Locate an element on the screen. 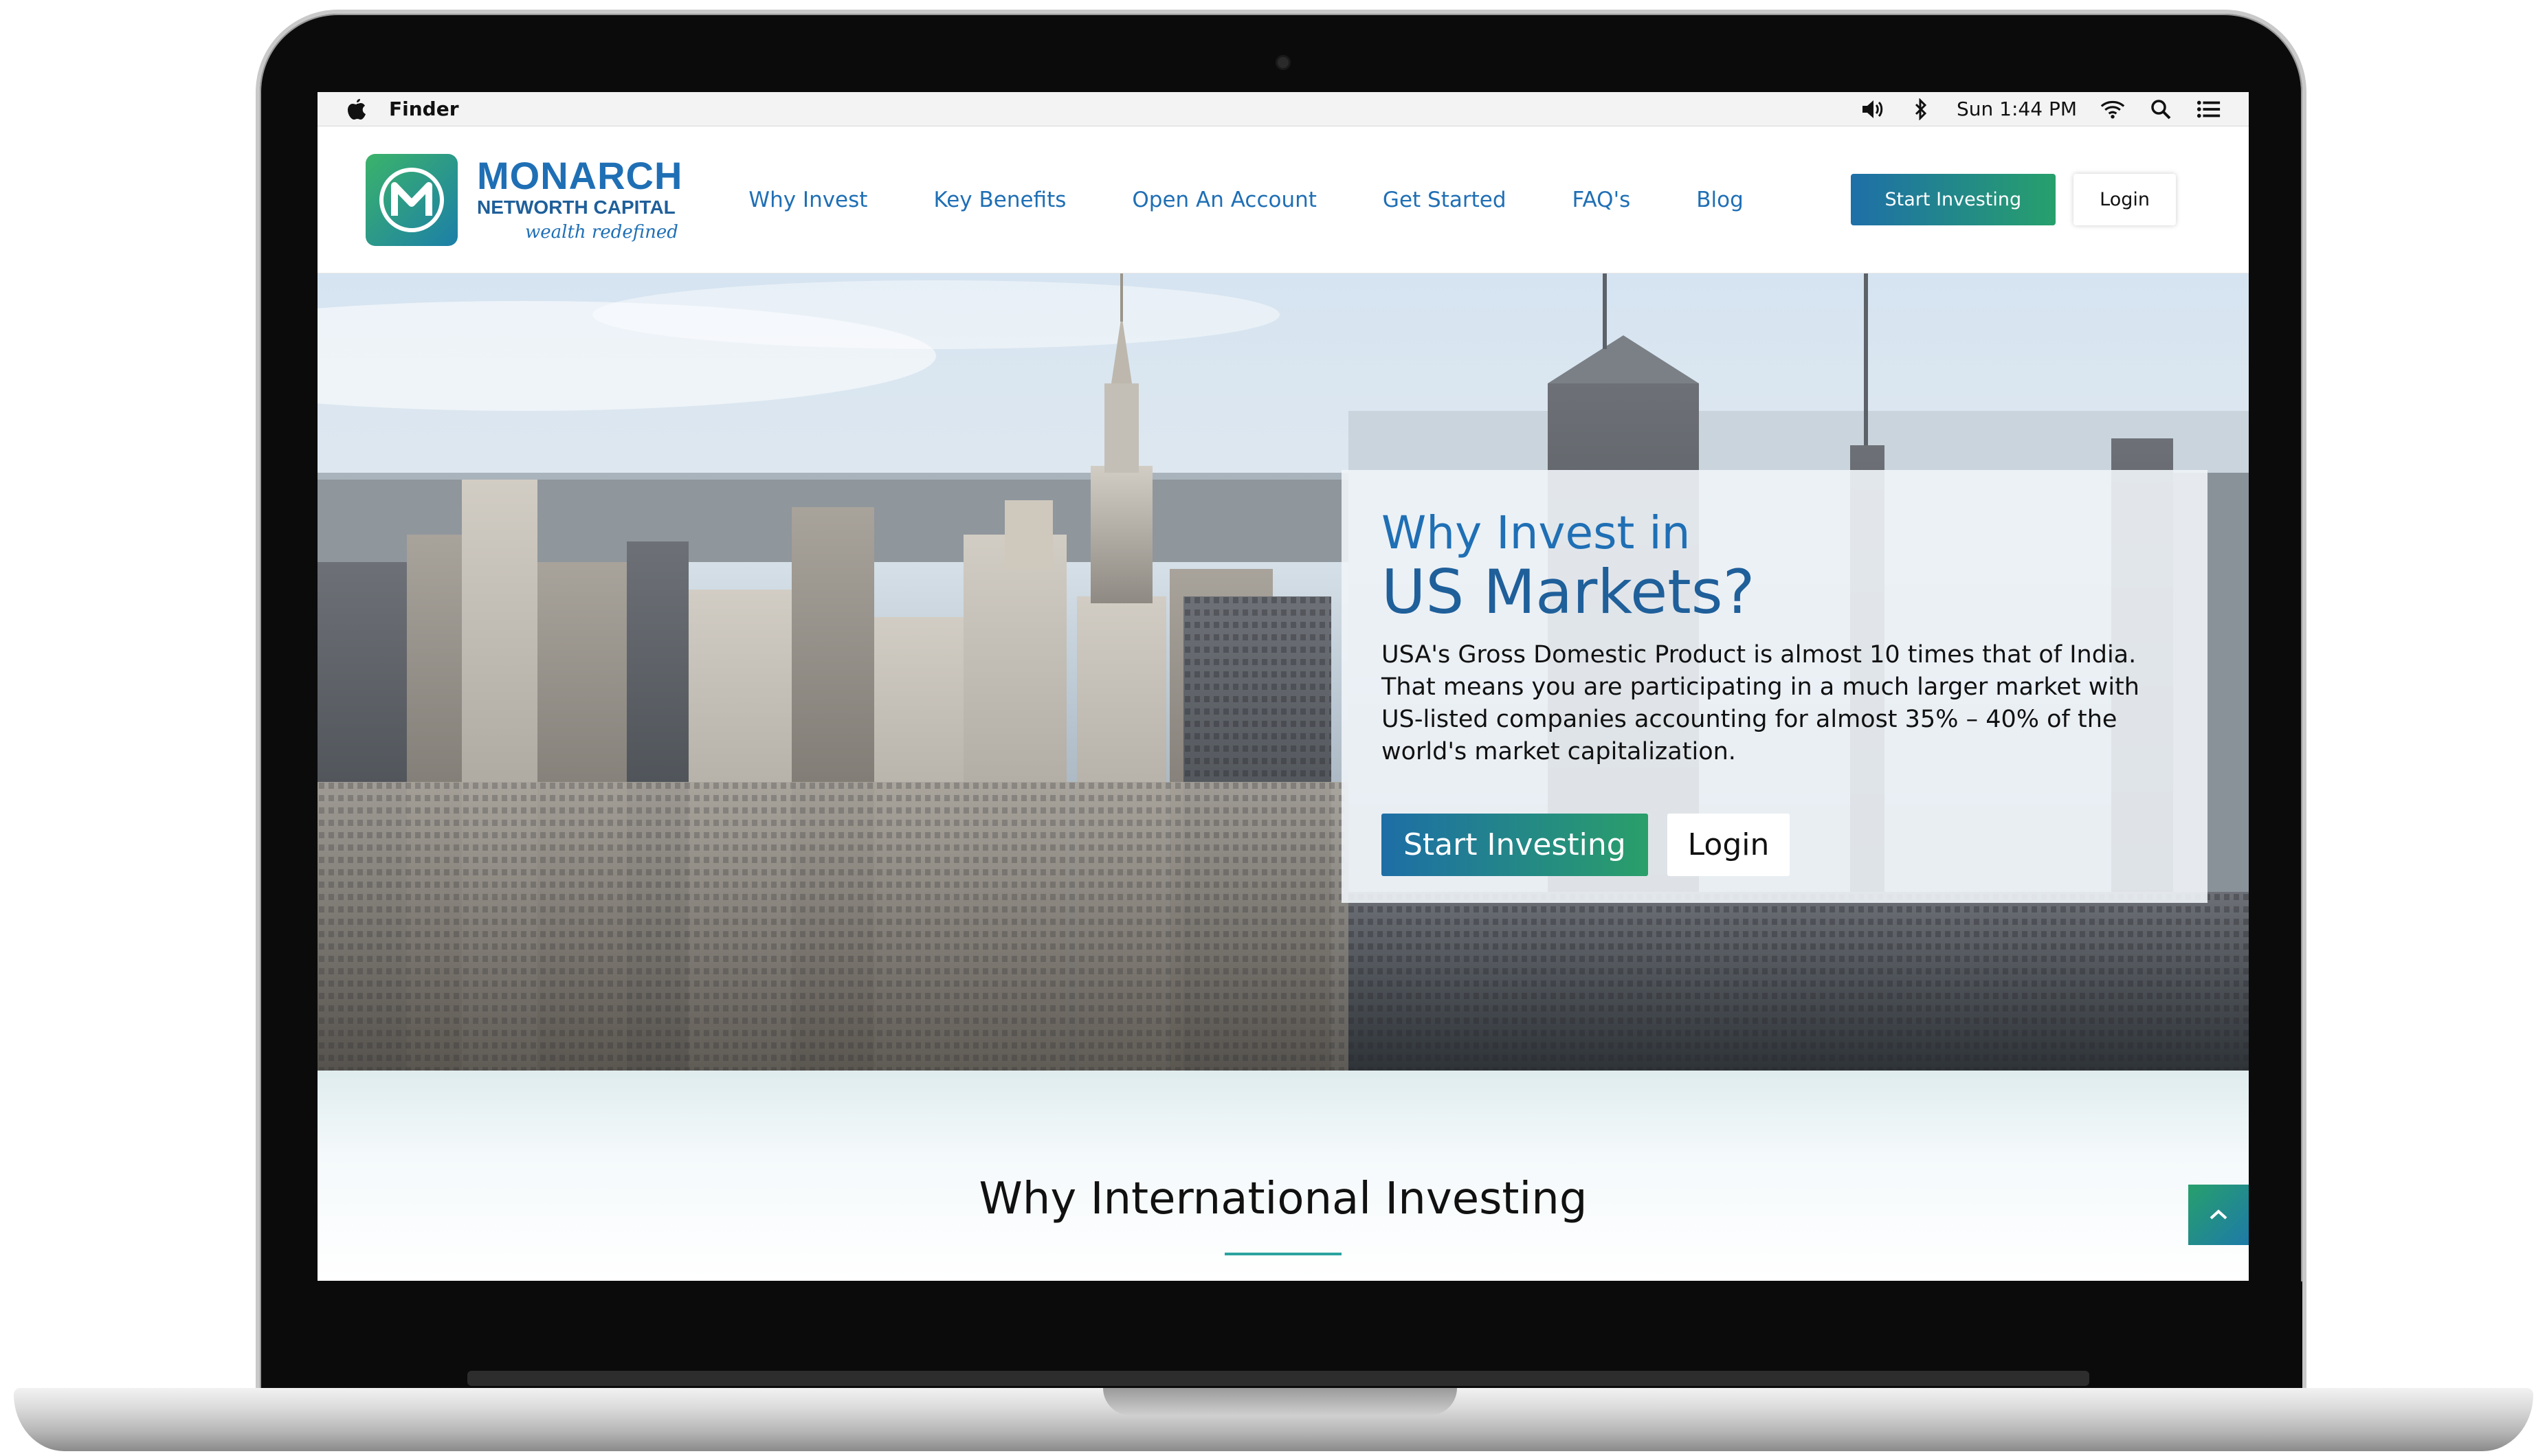 This screenshot has height=1456, width=2547. header-login-button: Login is located at coordinates (2124, 199).